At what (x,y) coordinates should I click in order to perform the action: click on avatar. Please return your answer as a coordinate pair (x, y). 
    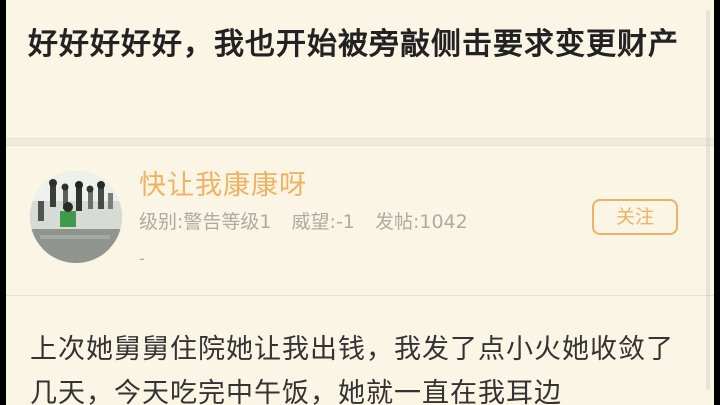
    Looking at the image, I should click on (76, 217).